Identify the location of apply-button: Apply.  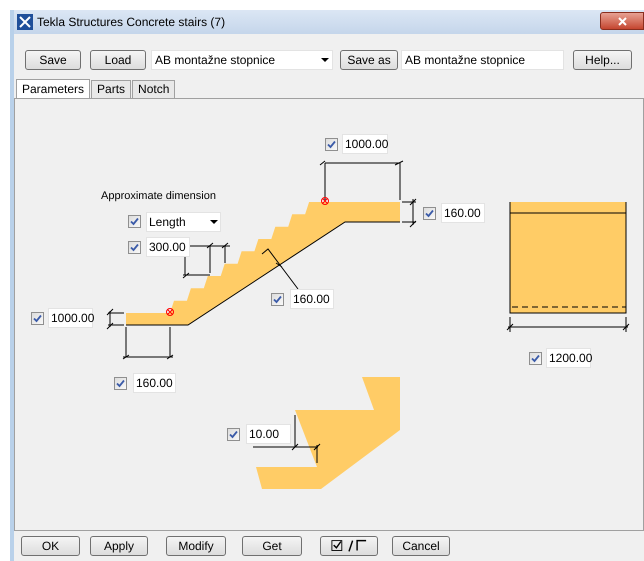
(119, 546).